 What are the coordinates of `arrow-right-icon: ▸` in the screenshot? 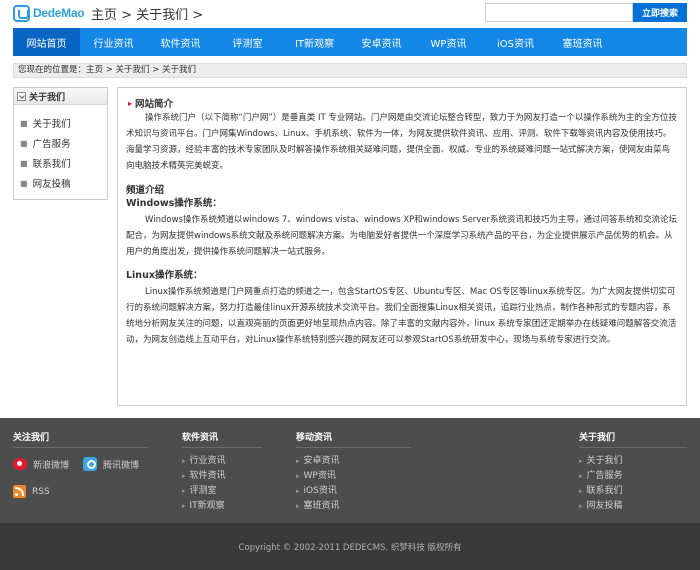 It's located at (130, 103).